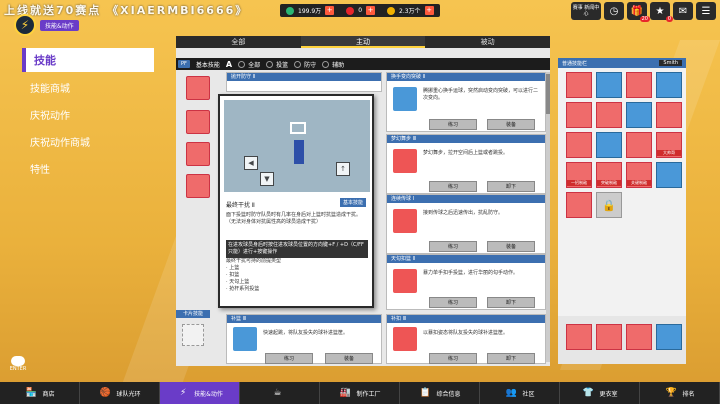 This screenshot has height=404, width=720. I want to click on sidebar-item-skill-shop: 技能商城, so click(88, 87).